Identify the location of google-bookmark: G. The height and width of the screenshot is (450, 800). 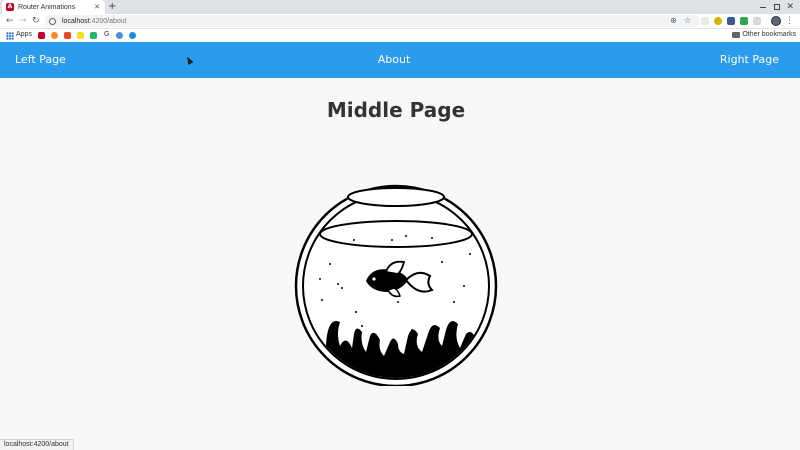
(106, 34).